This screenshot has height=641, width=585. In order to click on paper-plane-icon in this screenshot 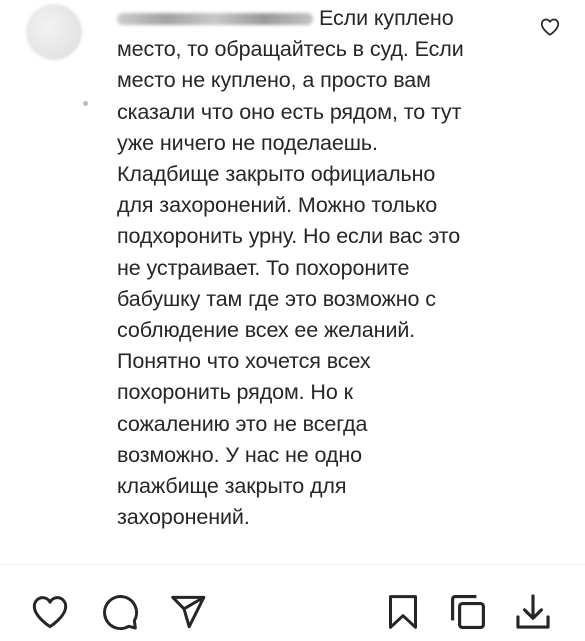, I will do `click(188, 612)`.